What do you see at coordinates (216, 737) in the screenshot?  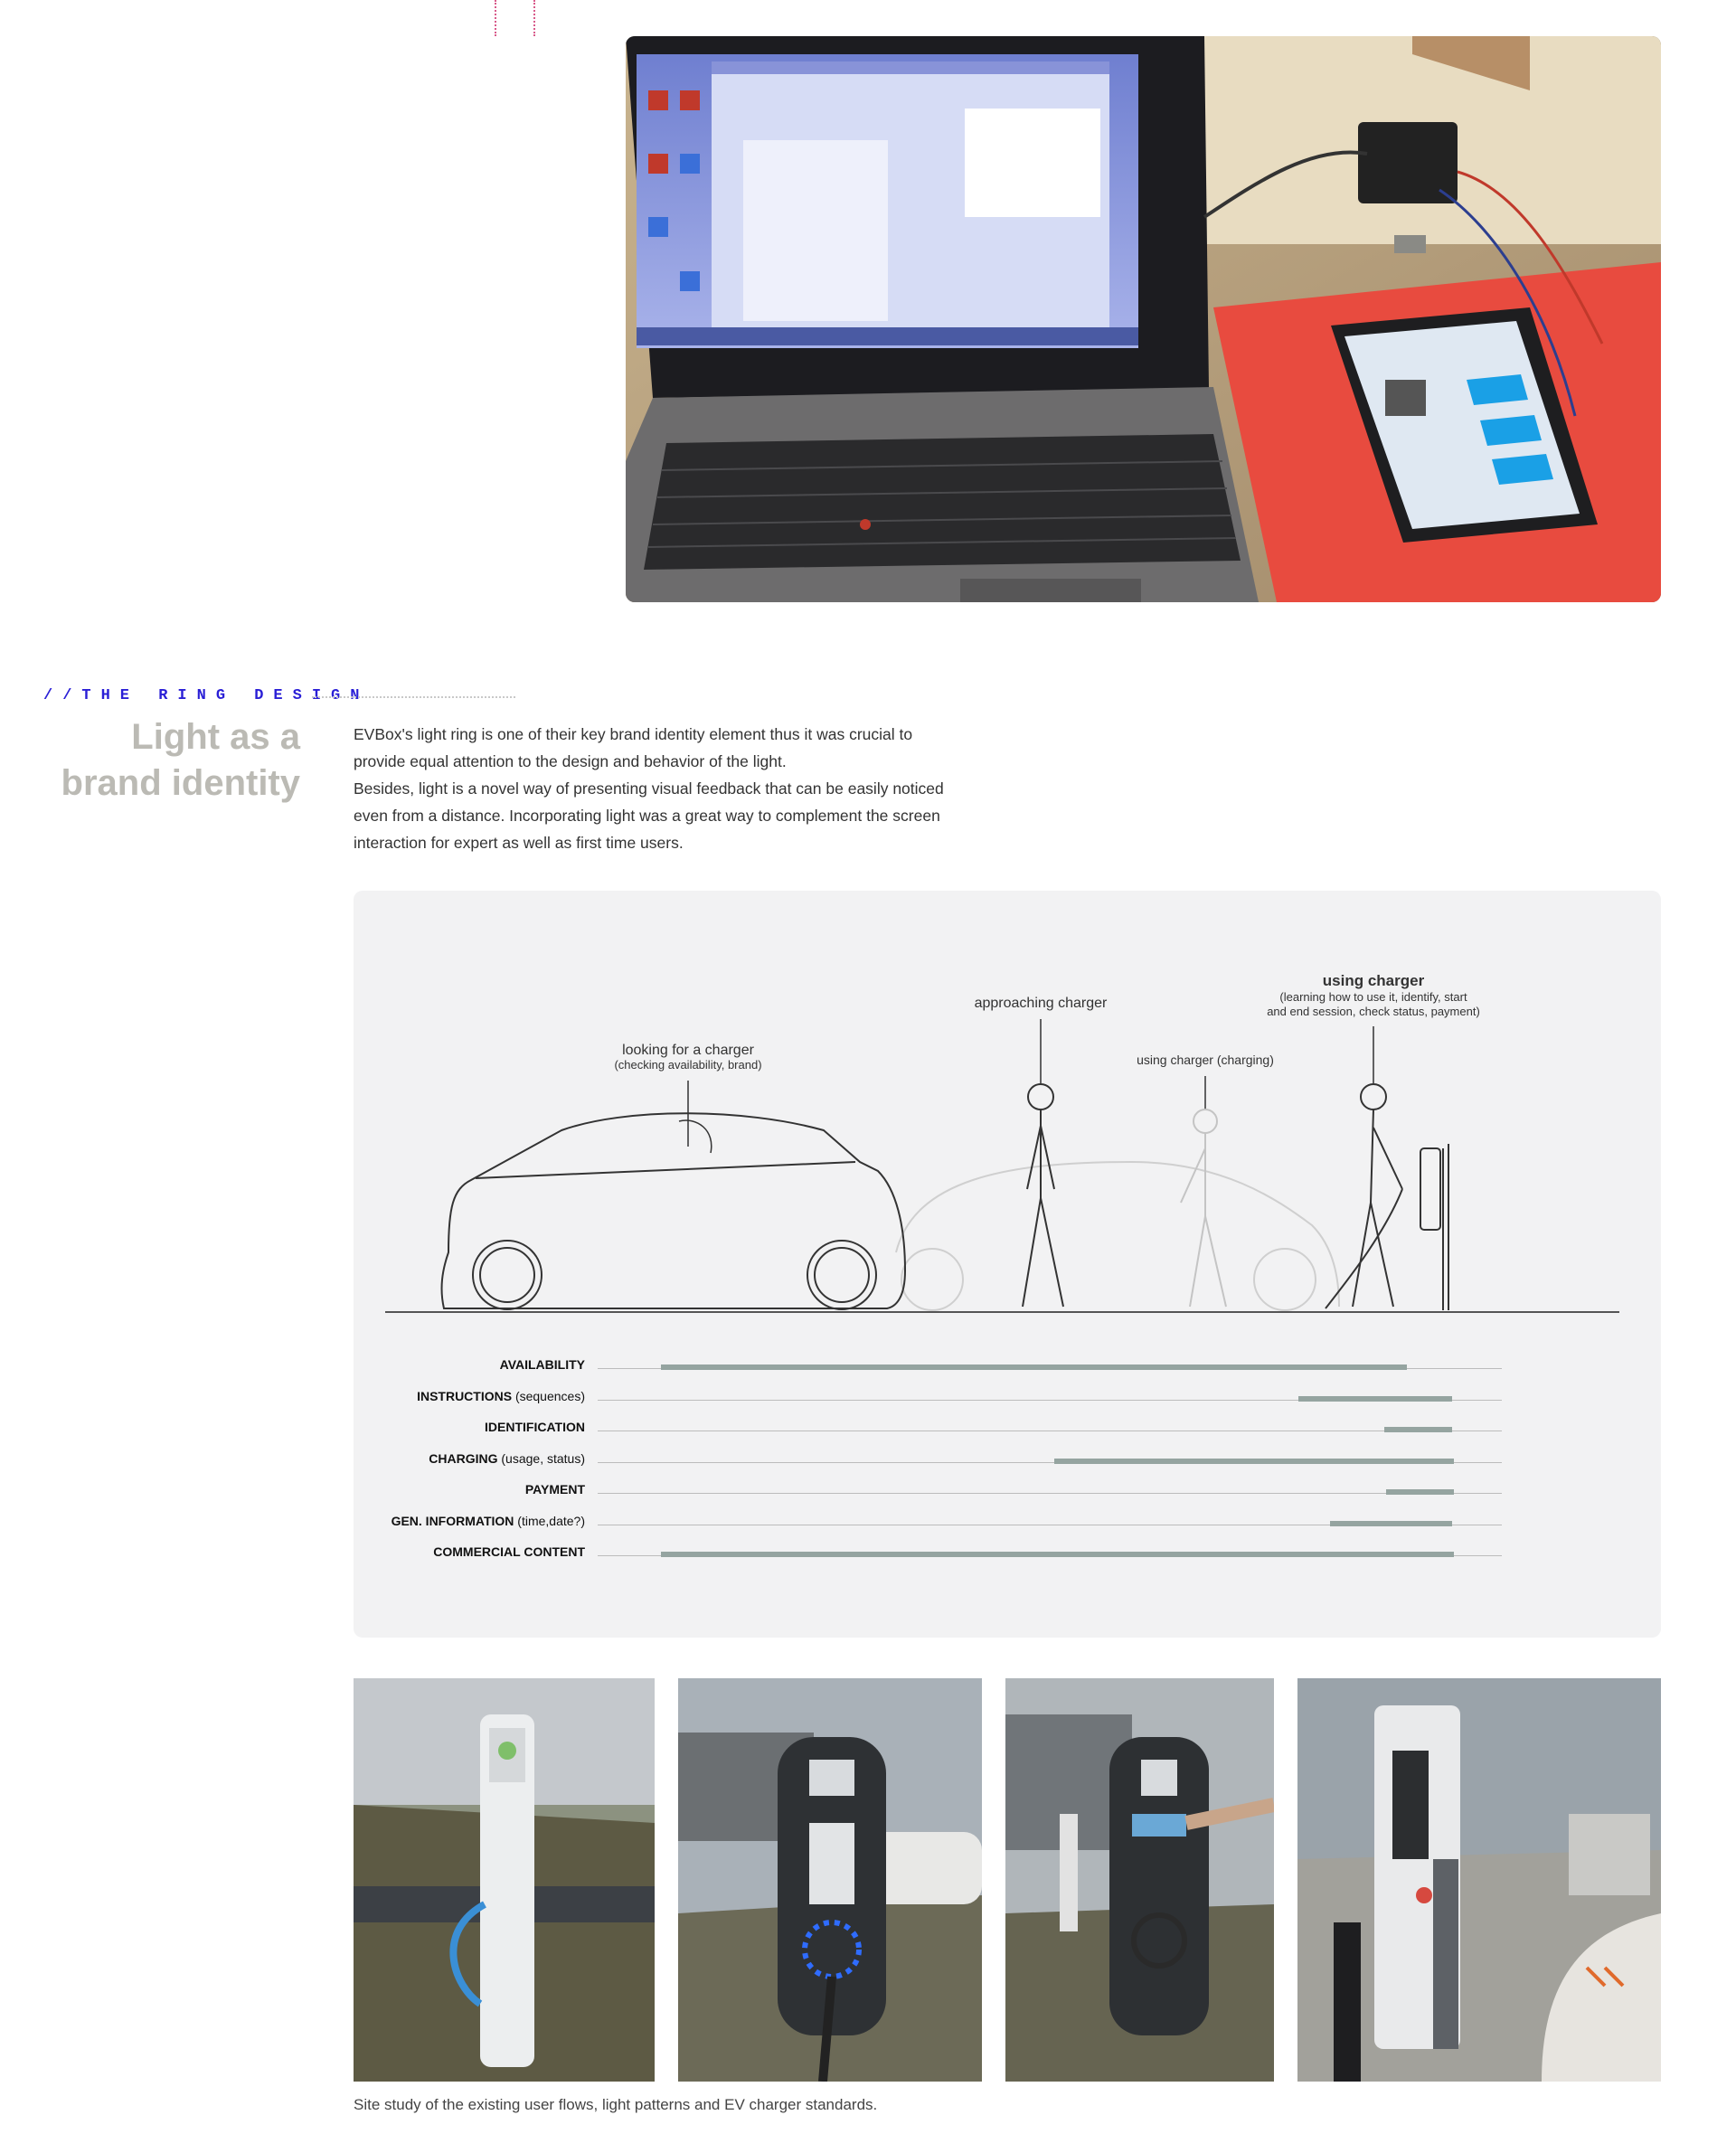 I see `section-title-line-1: Light as a` at bounding box center [216, 737].